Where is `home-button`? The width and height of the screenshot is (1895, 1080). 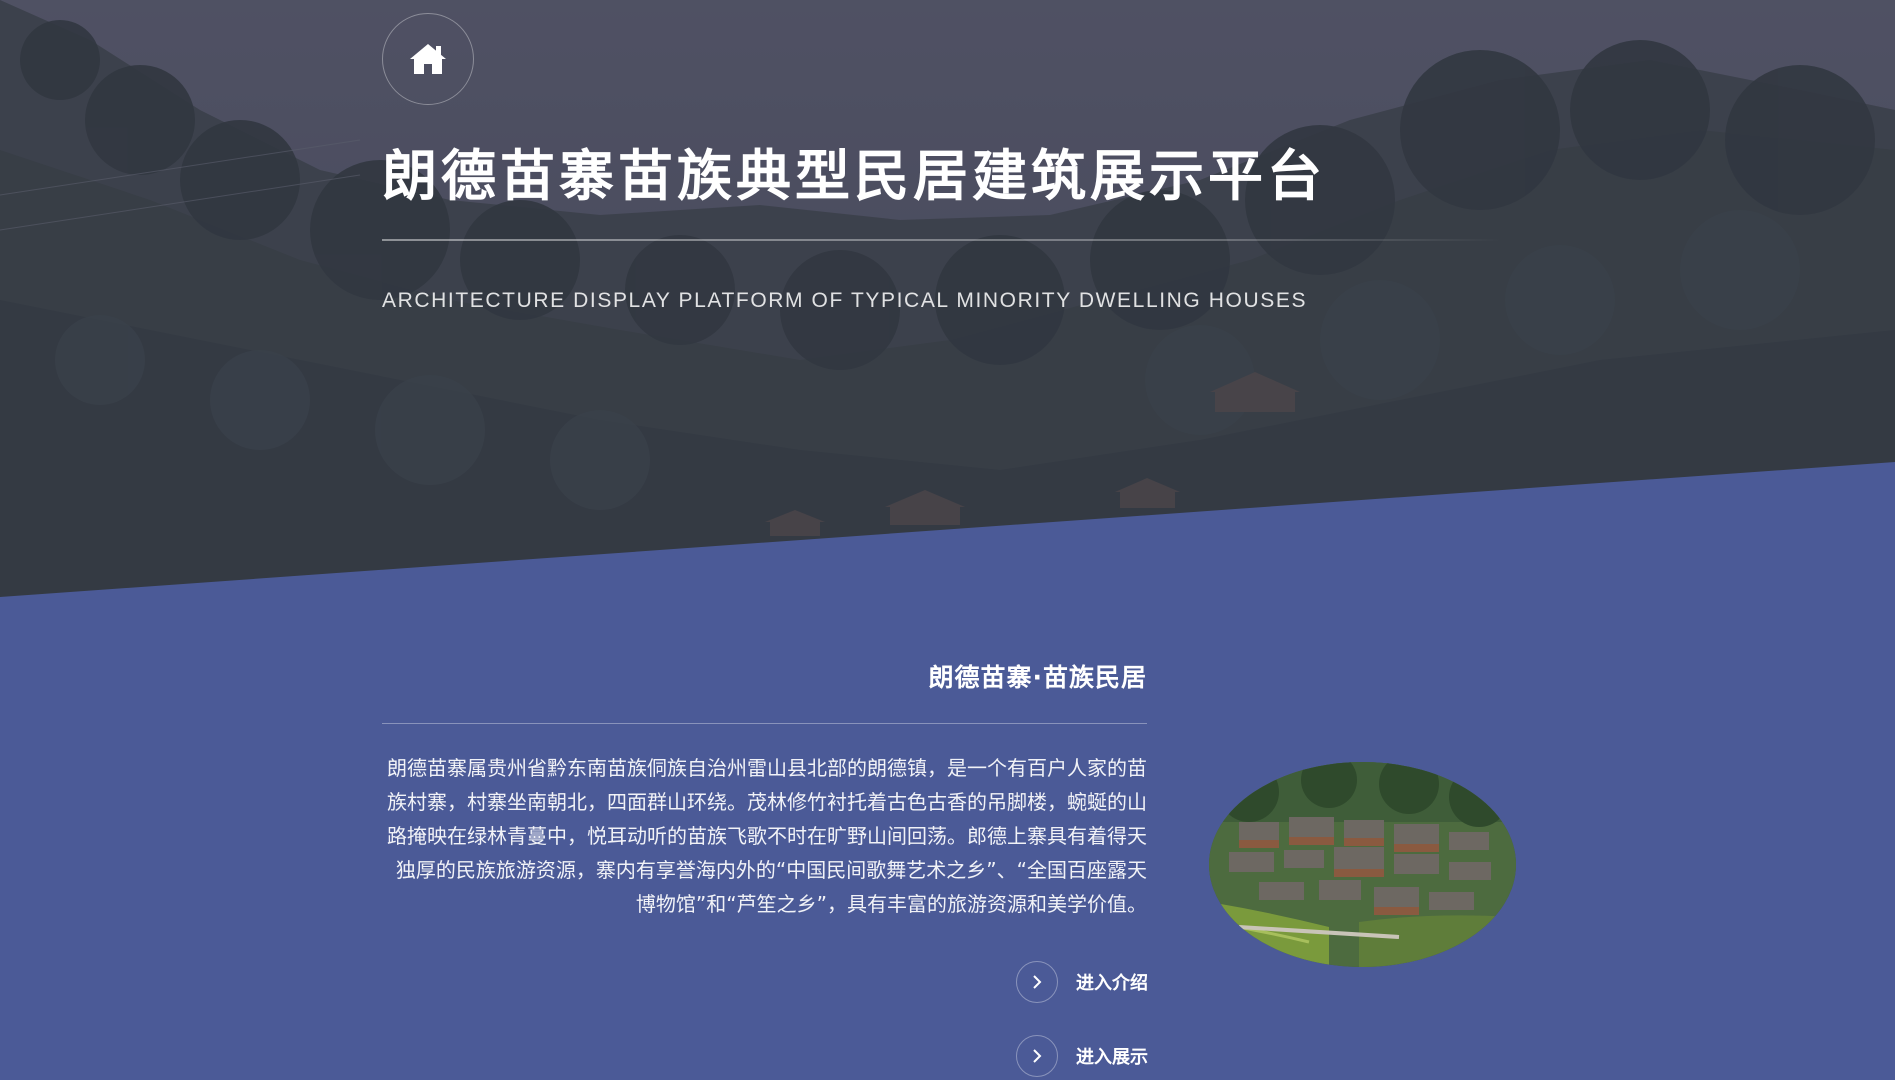 home-button is located at coordinates (428, 59).